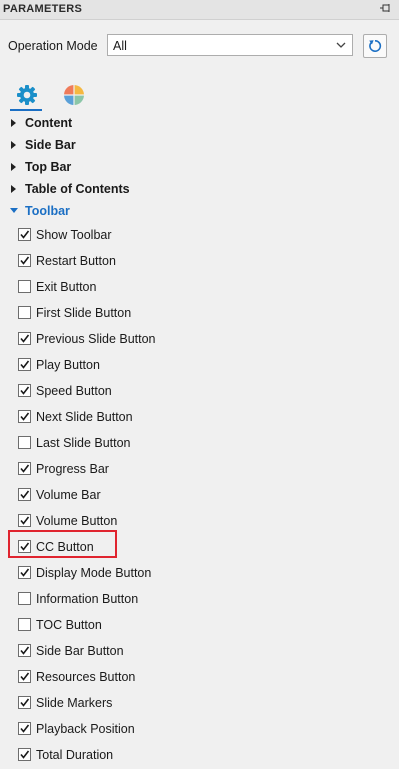 The width and height of the screenshot is (399, 769). What do you see at coordinates (53, 46) in the screenshot?
I see `operation-mode-label: Operation Mode` at bounding box center [53, 46].